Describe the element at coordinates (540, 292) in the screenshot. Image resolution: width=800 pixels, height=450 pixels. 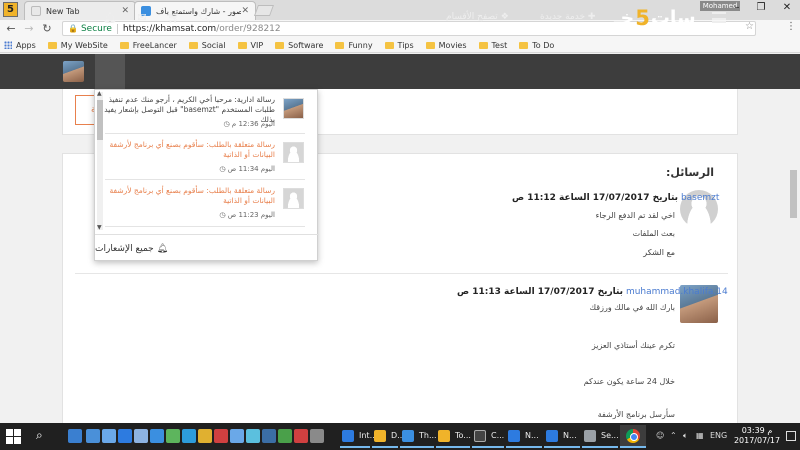
I see `message-date: بتاريخ 17/07/2017 الساعة 11:13 ص` at that location.